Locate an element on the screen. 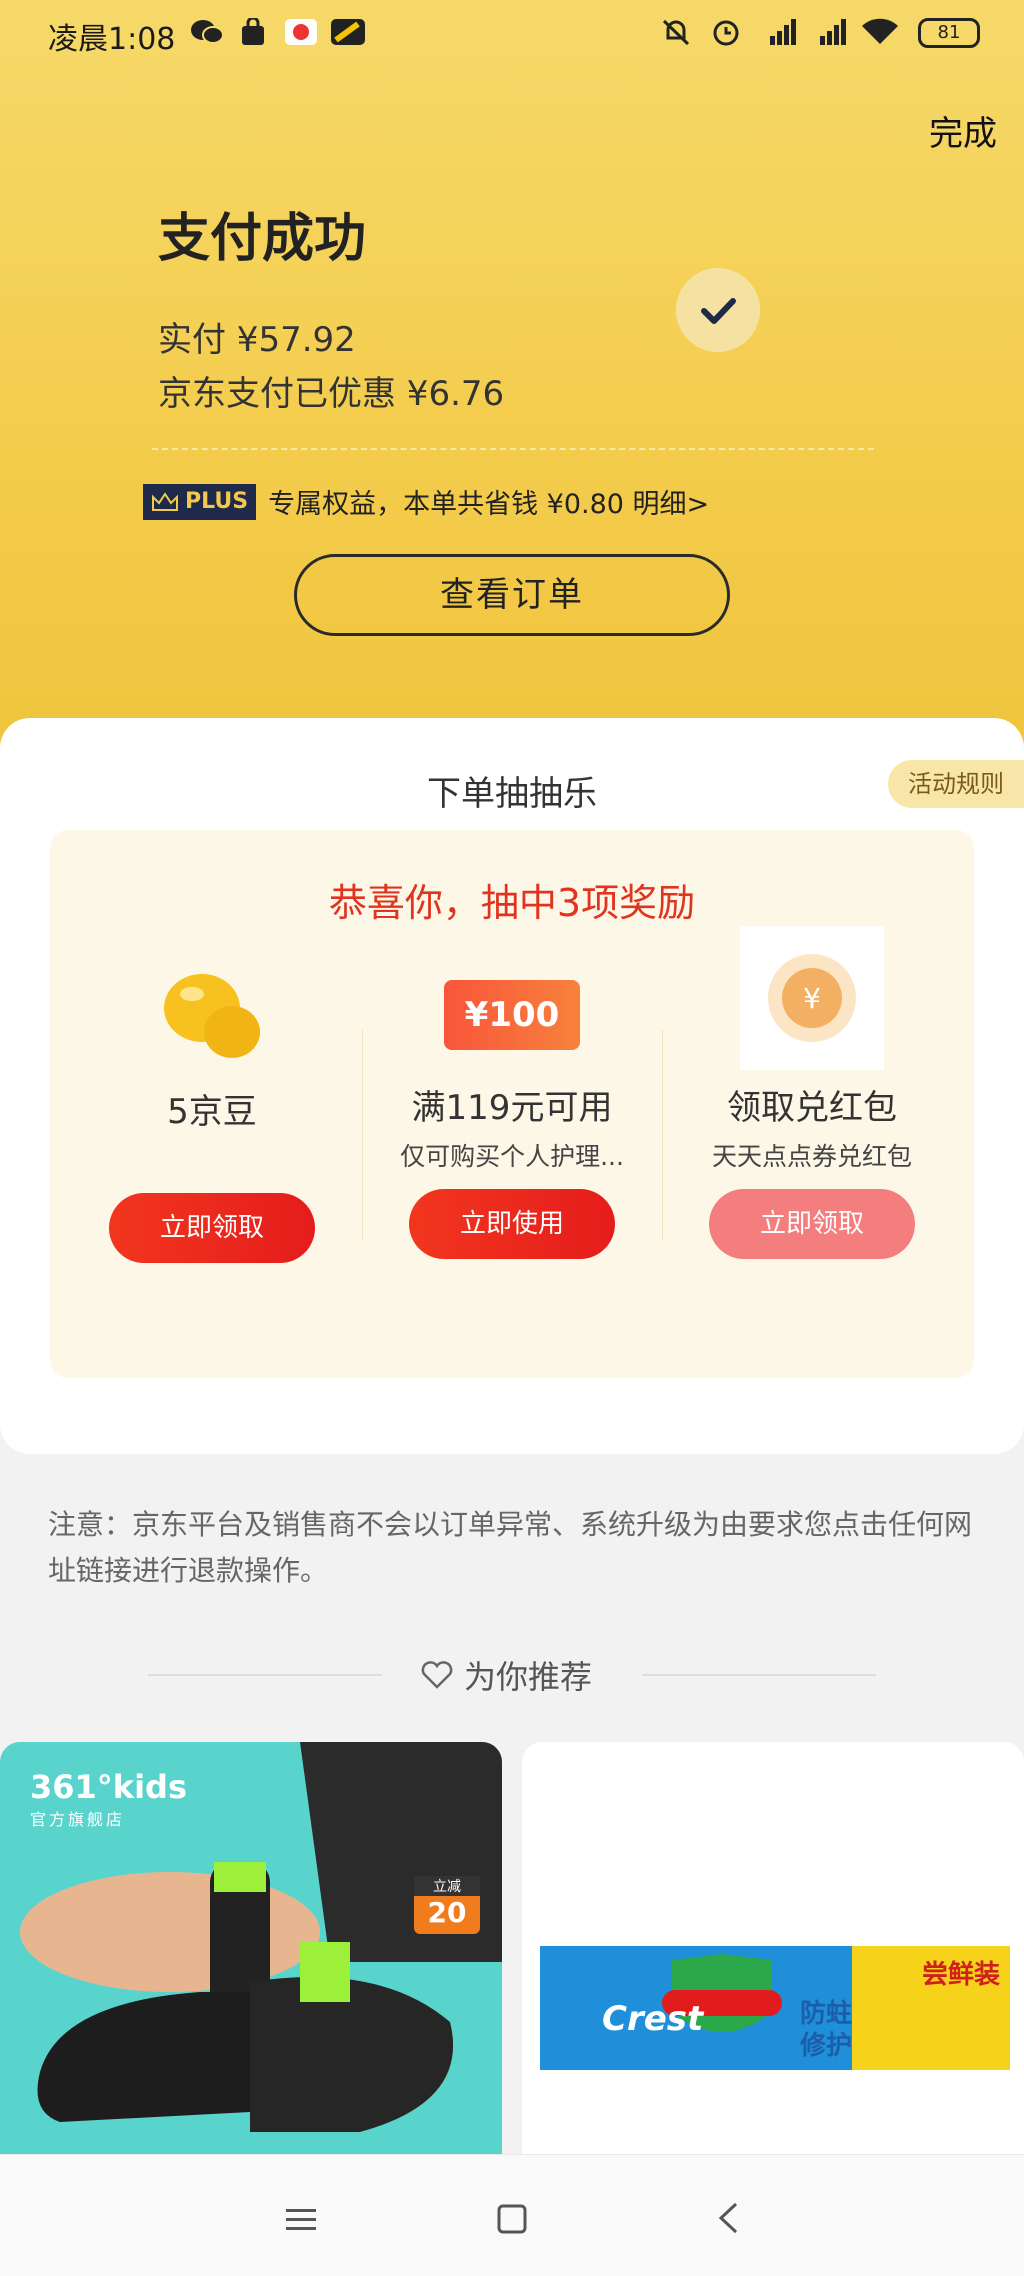  prize-item-coupon: ¥100 满119元可用 仅可购买个人护理... 立即使用 is located at coordinates (512, 1109).